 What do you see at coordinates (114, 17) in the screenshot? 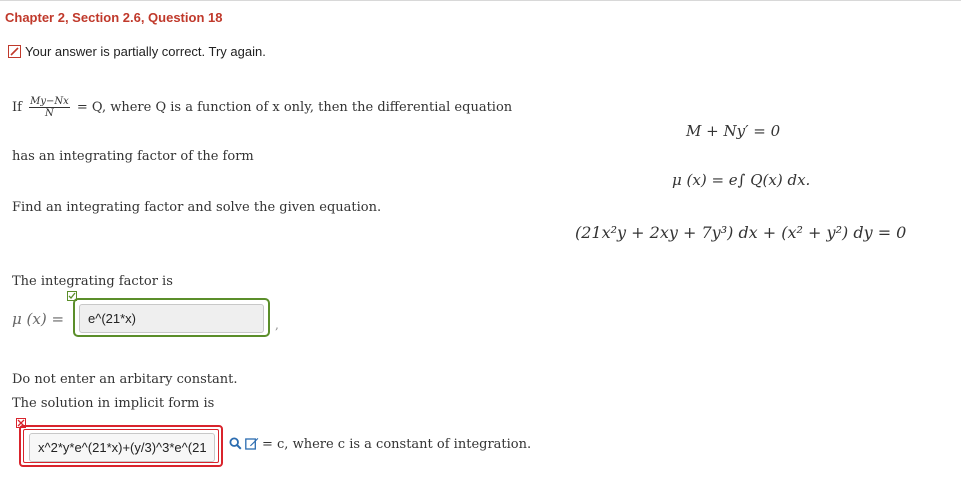
I see `page-title: Chapter 2, Section 2.6, Question 18` at bounding box center [114, 17].